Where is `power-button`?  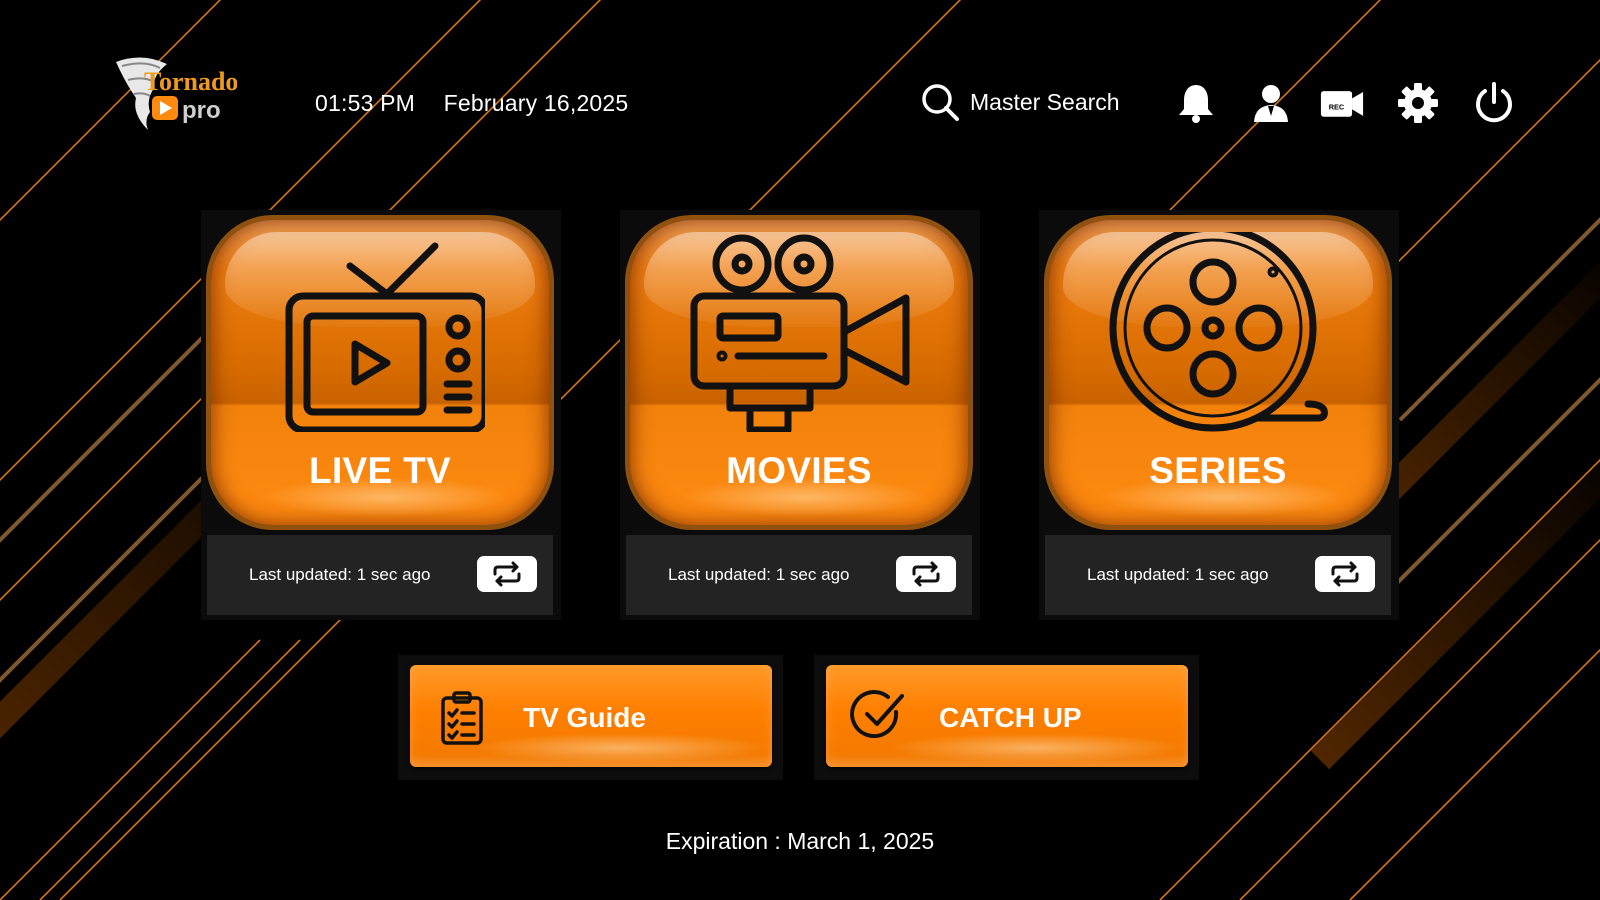
power-button is located at coordinates (1494, 103).